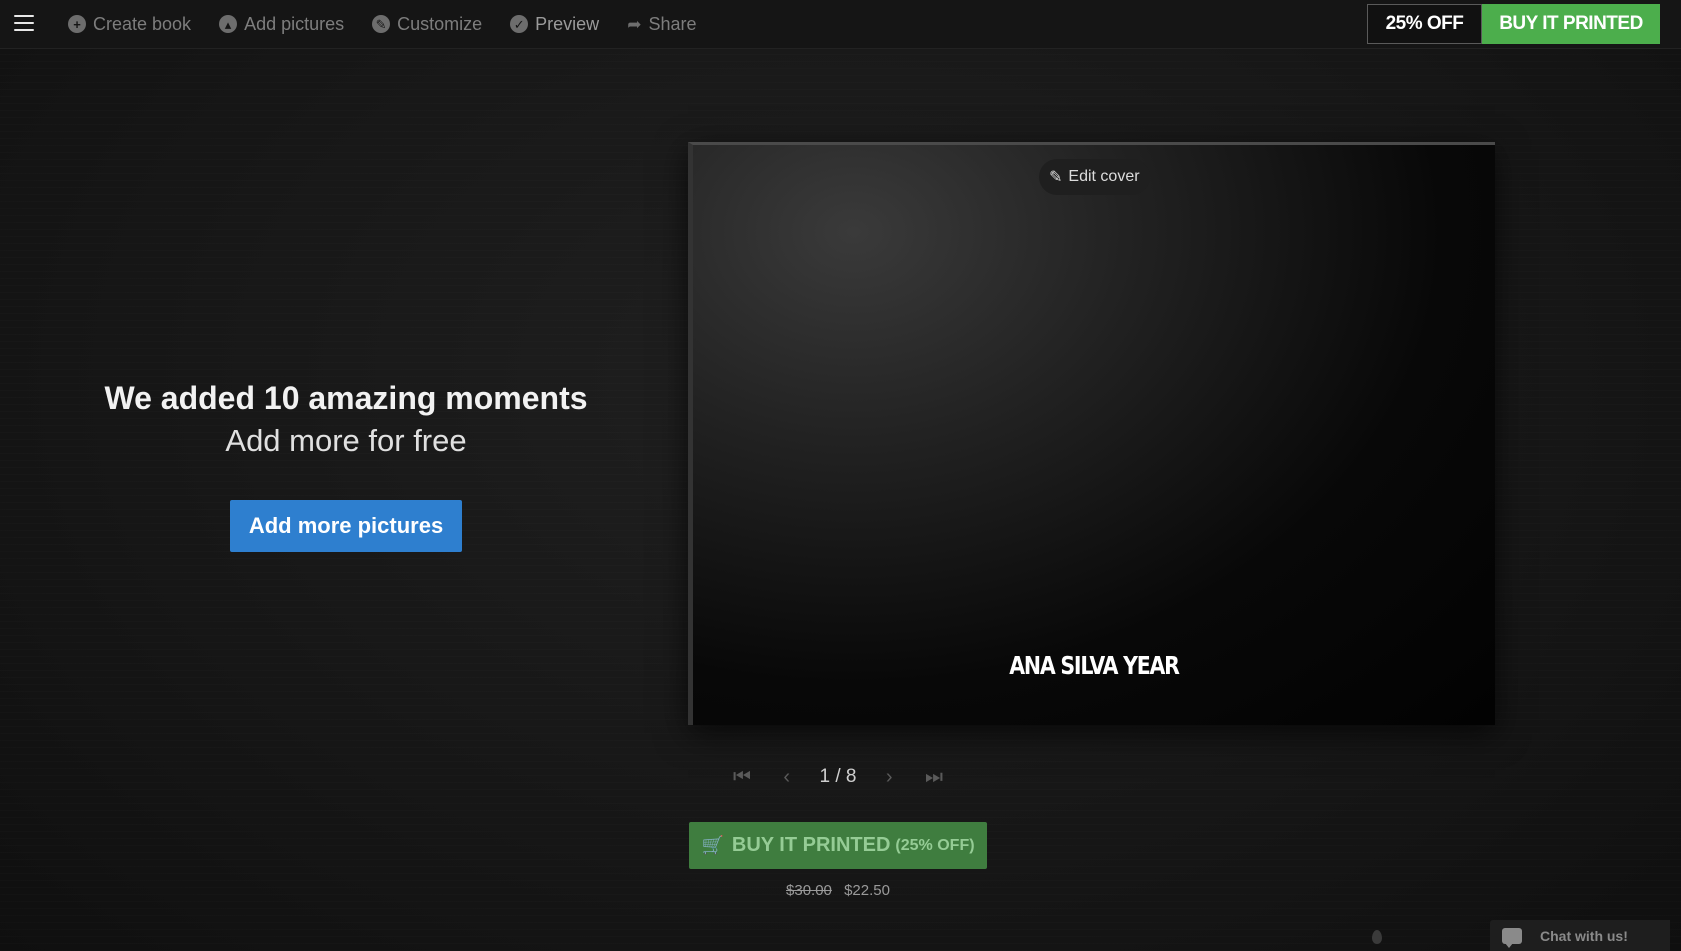 Image resolution: width=1681 pixels, height=951 pixels. Describe the element at coordinates (742, 777) in the screenshot. I see `first-page-icon: ⏮` at that location.